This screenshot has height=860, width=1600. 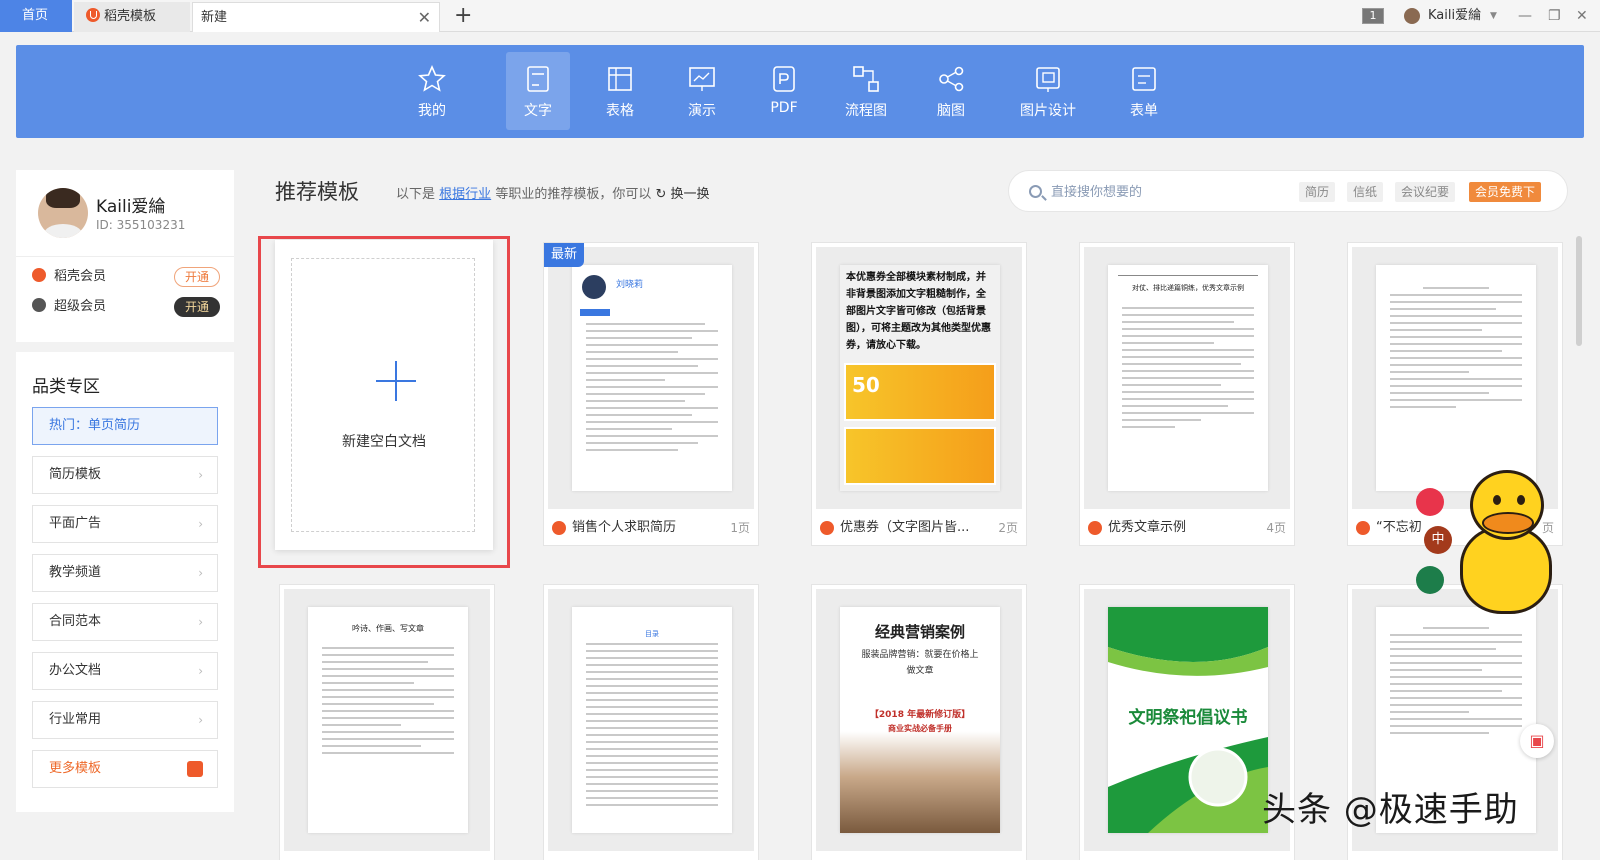 What do you see at coordinates (1525, 16) in the screenshot?
I see `minimize-button: —` at bounding box center [1525, 16].